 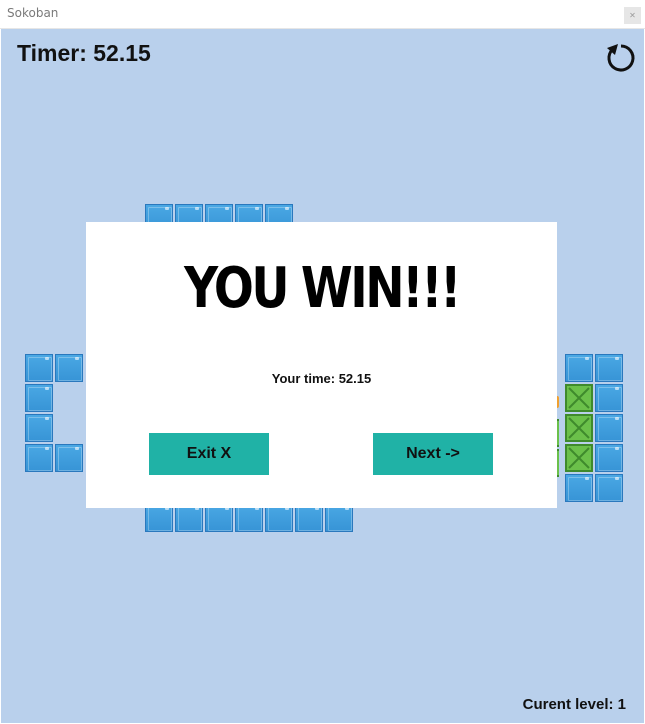 I want to click on next-level-button: Next ->, so click(x=433, y=454).